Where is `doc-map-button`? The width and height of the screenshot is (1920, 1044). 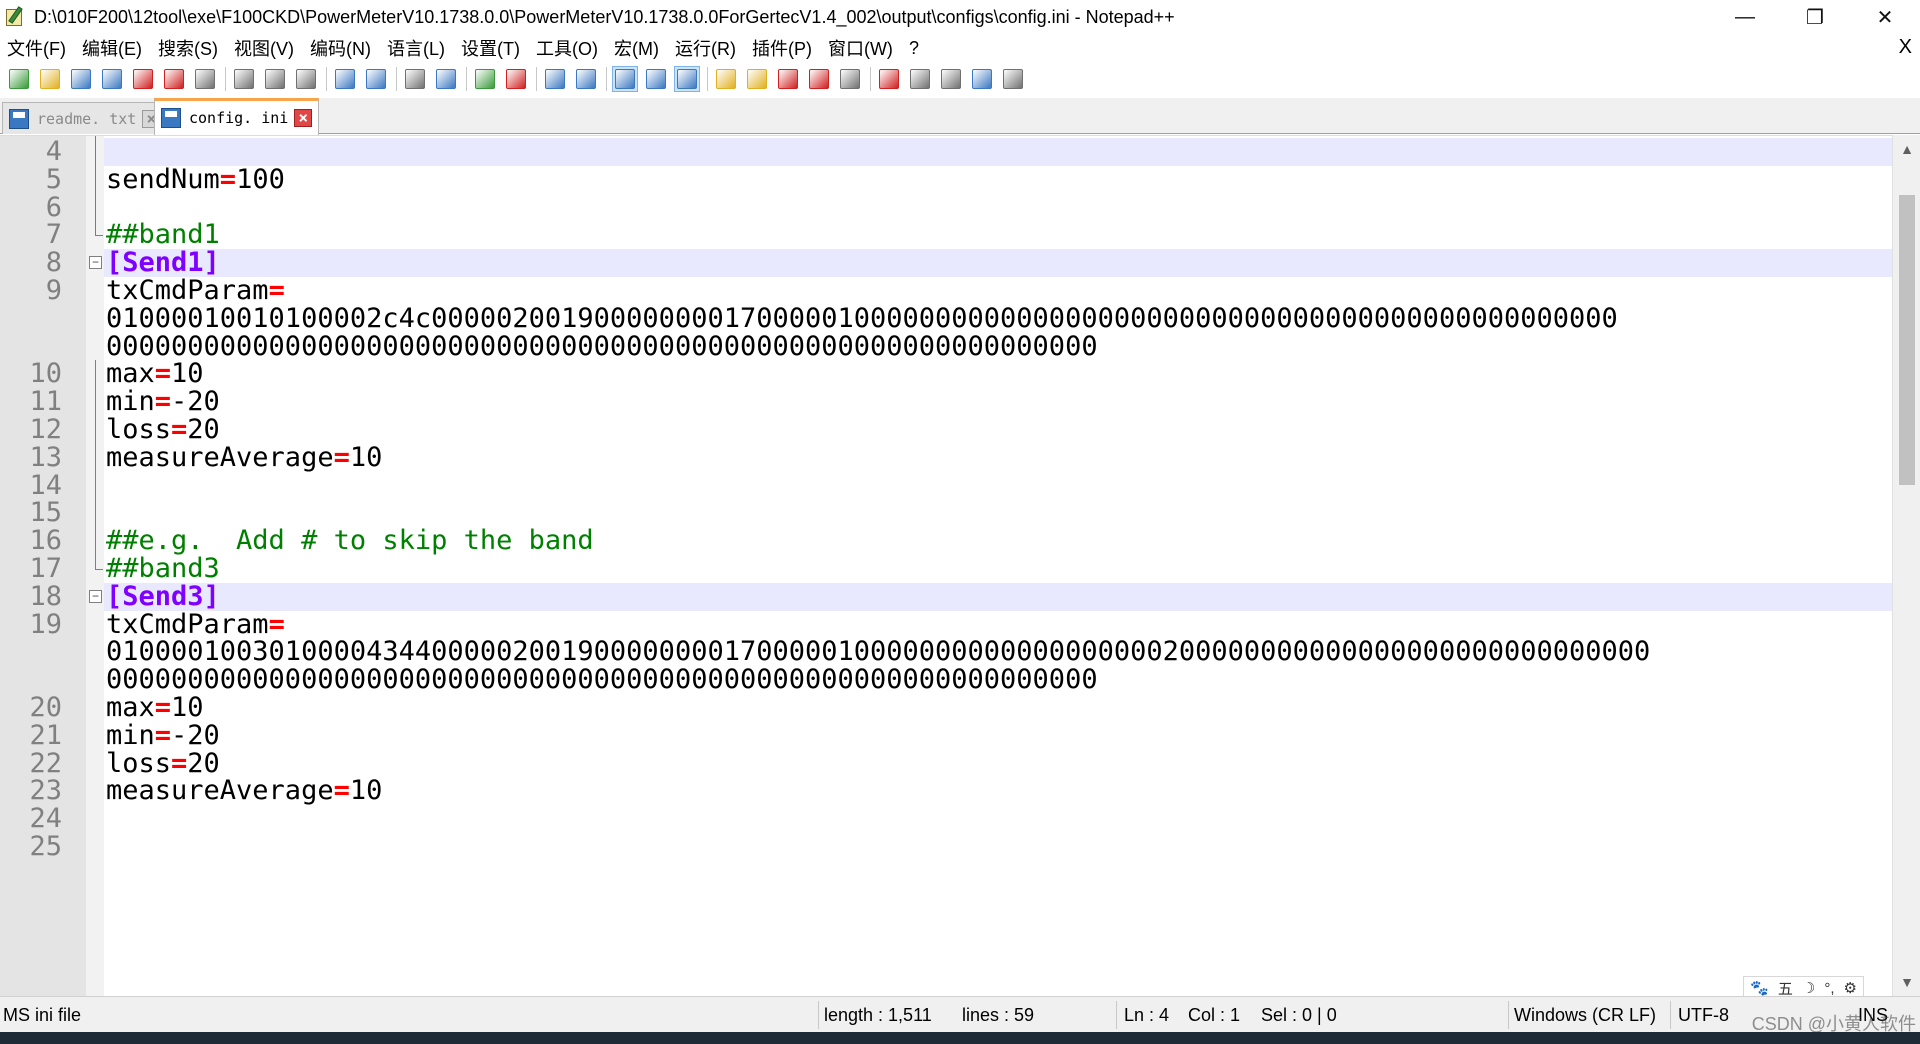 doc-map-button is located at coordinates (757, 79).